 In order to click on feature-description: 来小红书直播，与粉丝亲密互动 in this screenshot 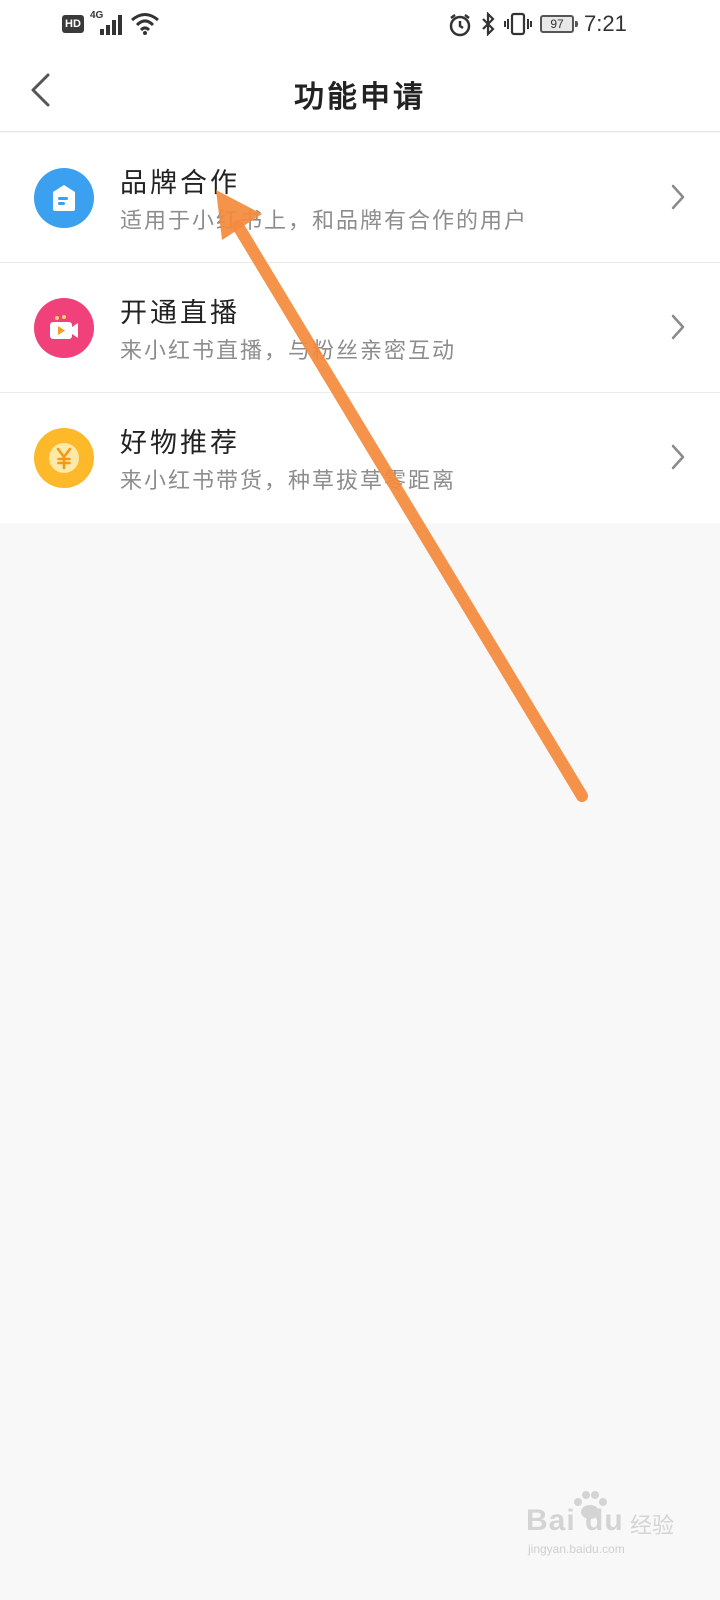, I will do `click(288, 351)`.